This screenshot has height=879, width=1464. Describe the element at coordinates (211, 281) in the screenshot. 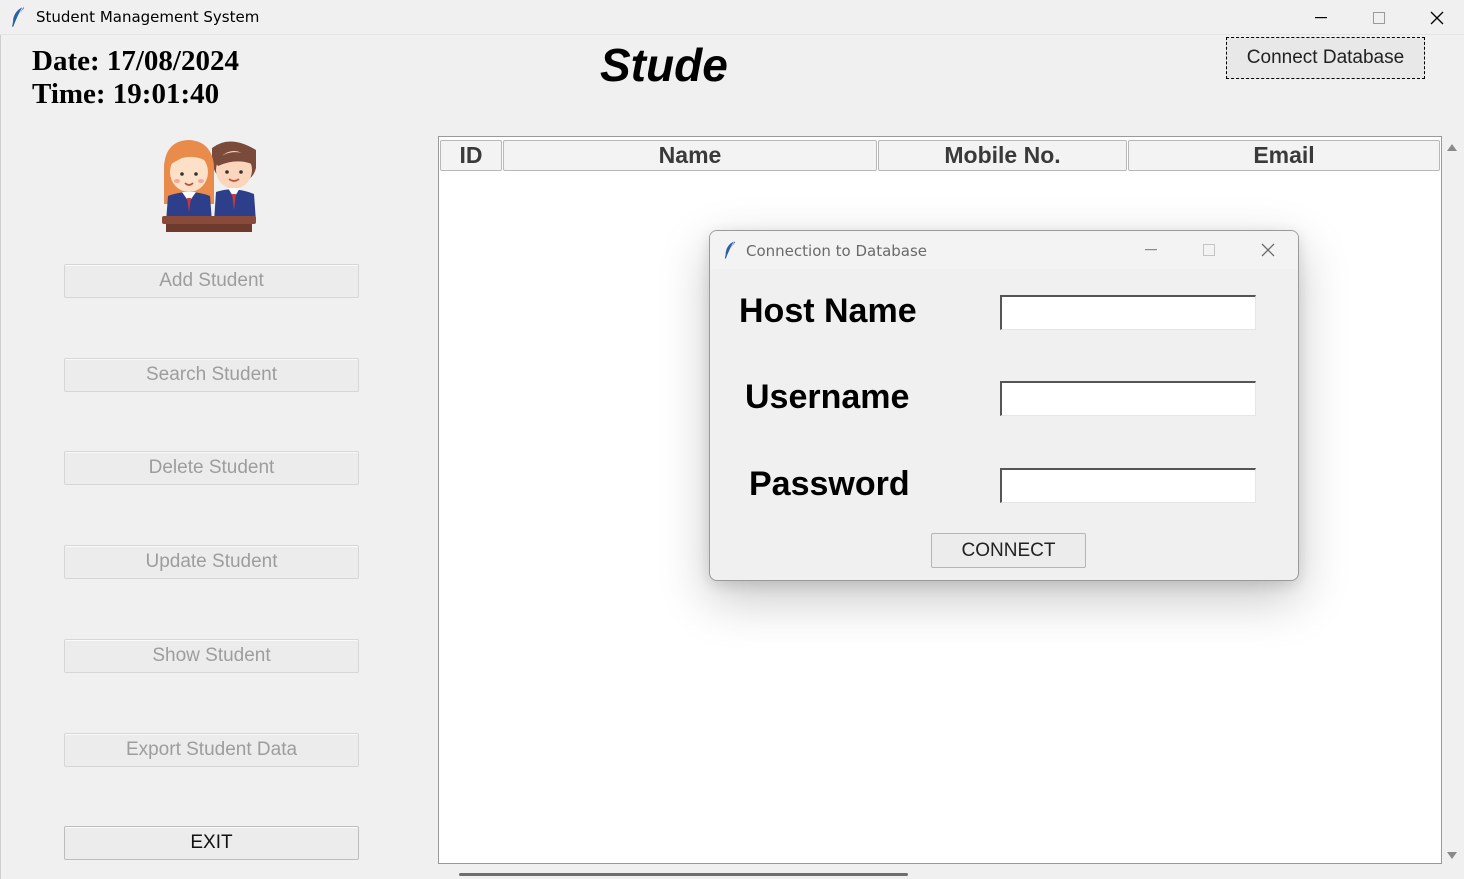

I see `add-student-button: Add Student` at that location.